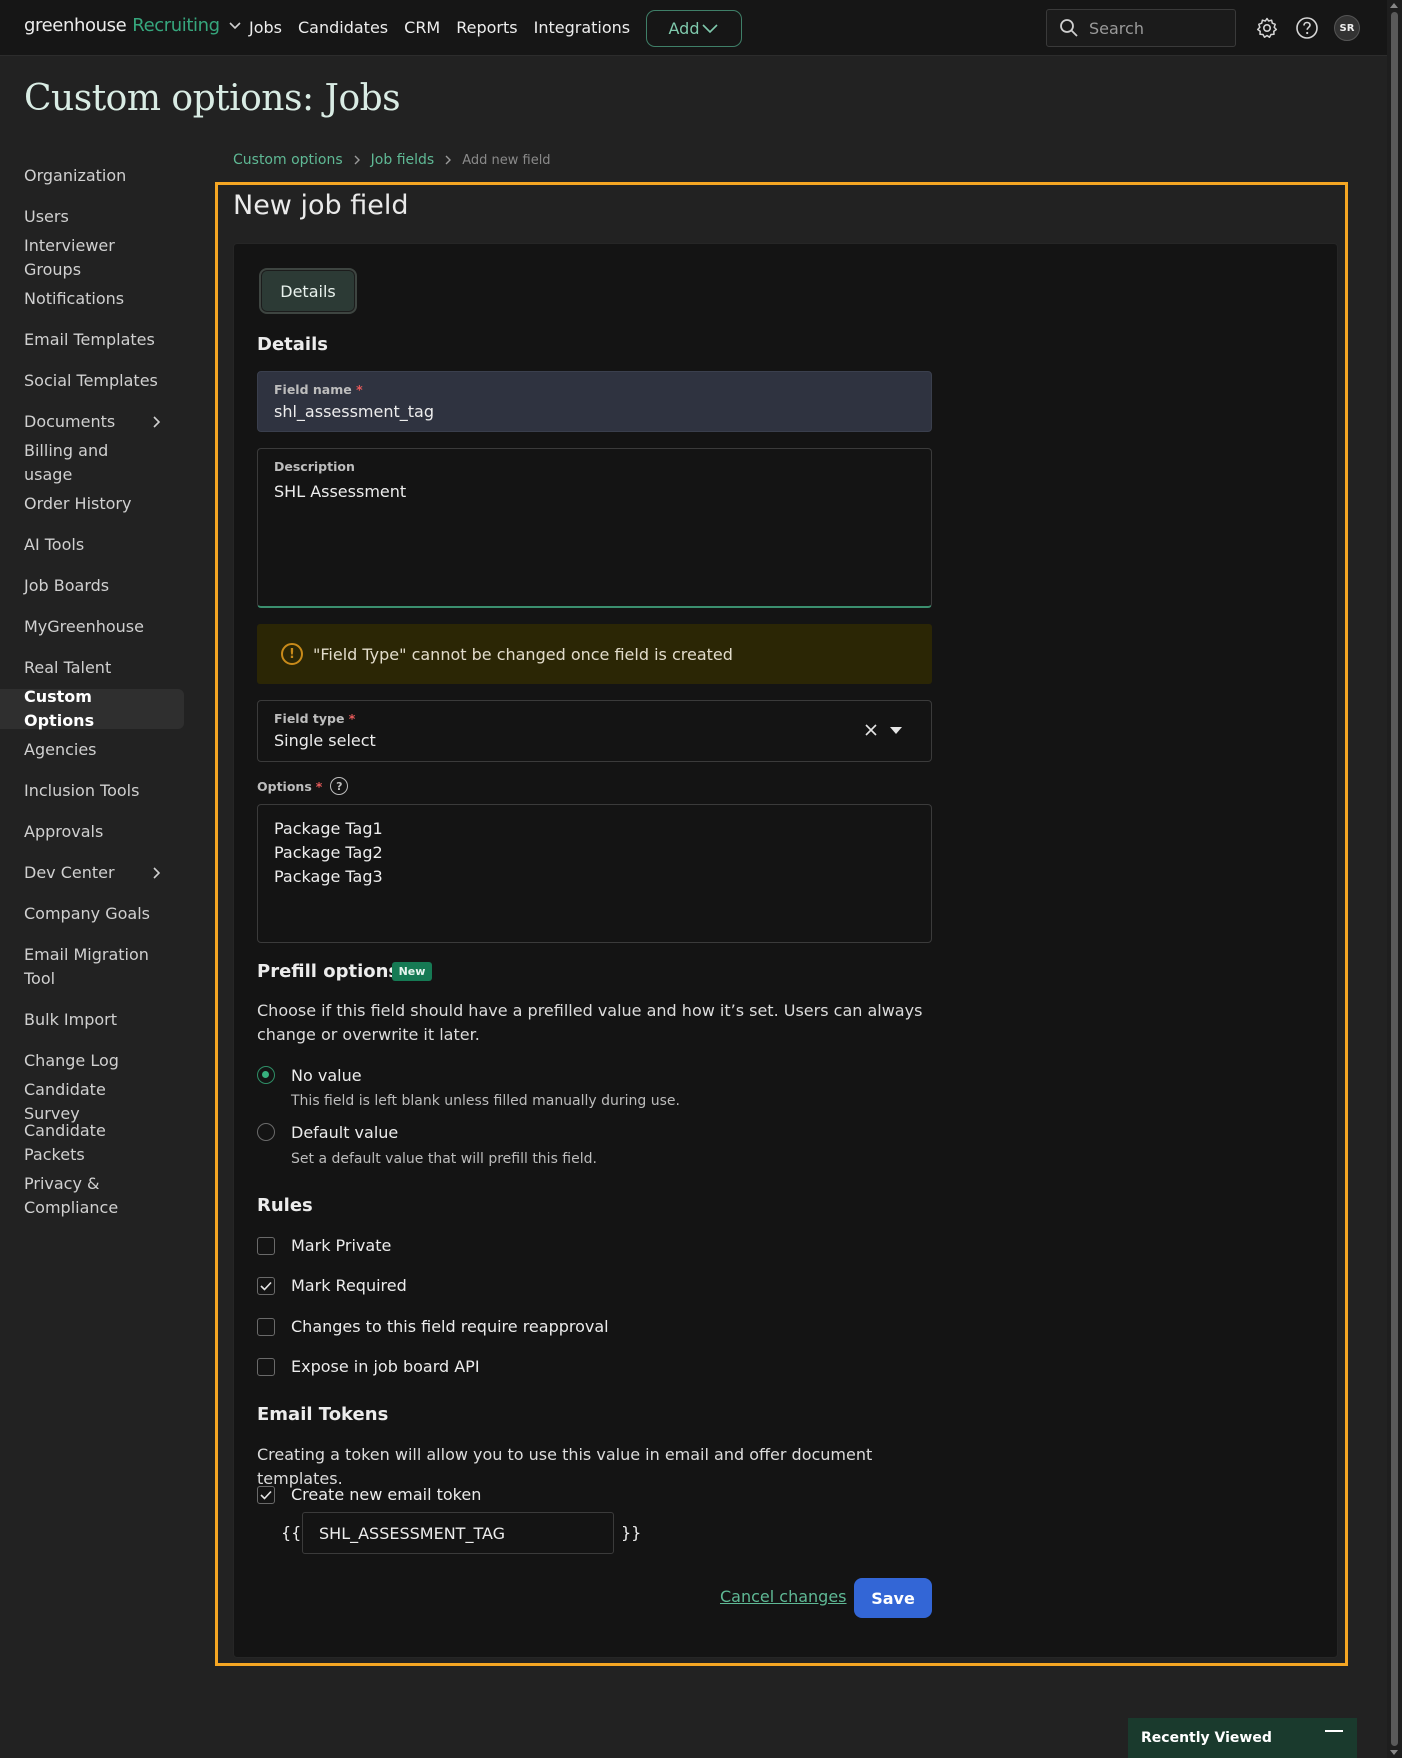  I want to click on breadcrumb-custom-options: Custom options, so click(288, 160).